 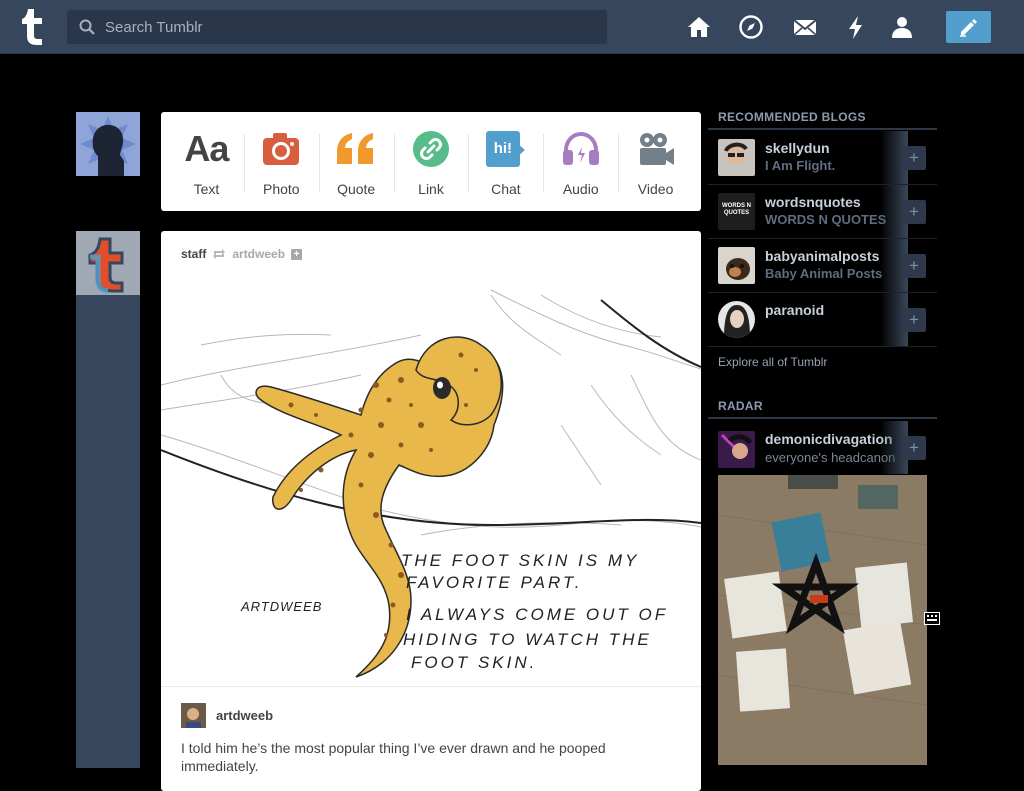 I want to click on default-avatar-silhouette, so click(x=108, y=146).